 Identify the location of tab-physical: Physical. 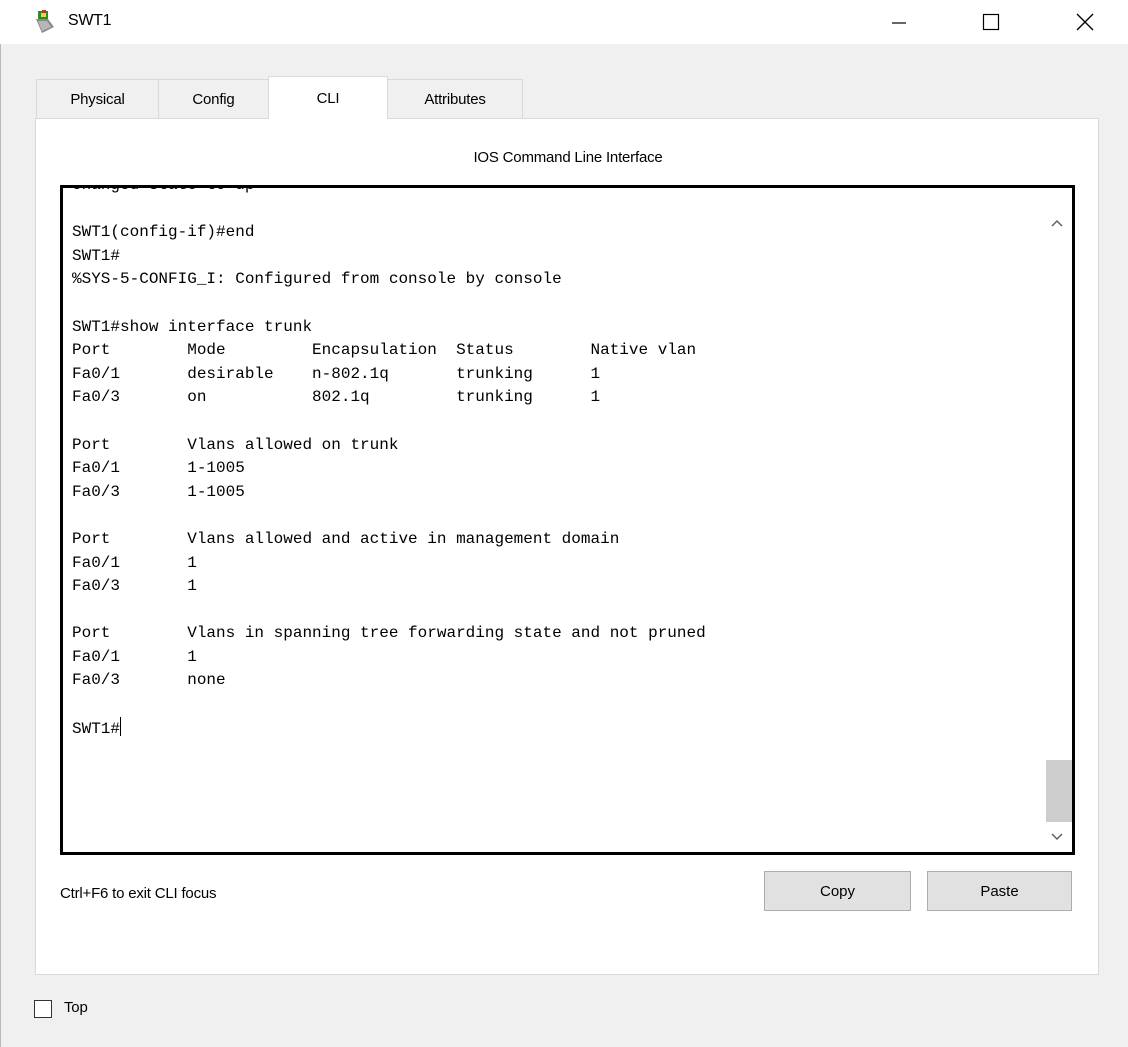
(97, 98).